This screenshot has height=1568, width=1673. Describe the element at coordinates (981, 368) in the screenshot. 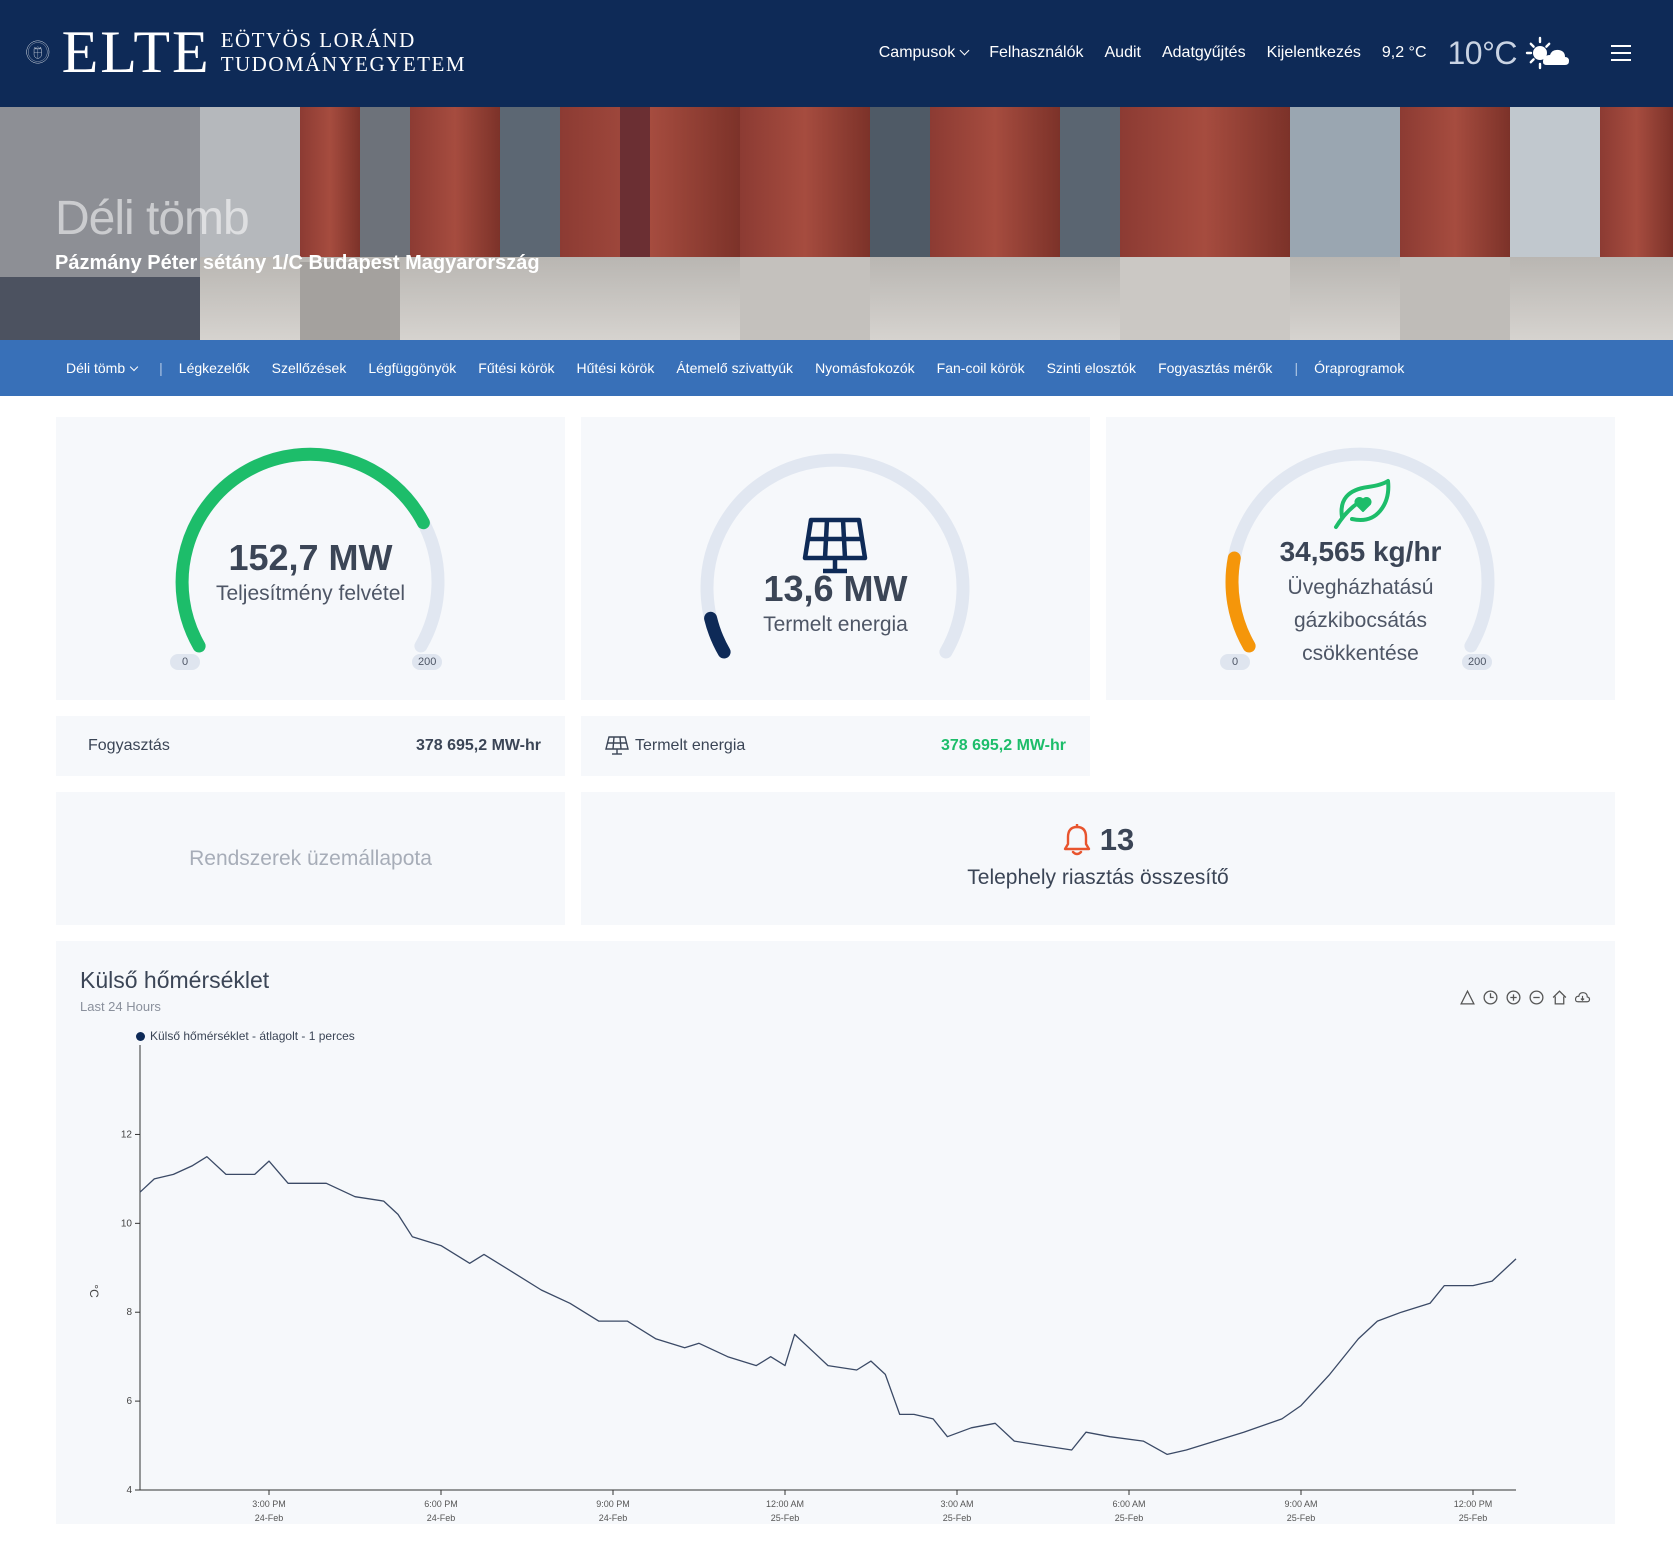

I see `subnav-fan-coil-korok: Fan-coil körök` at that location.